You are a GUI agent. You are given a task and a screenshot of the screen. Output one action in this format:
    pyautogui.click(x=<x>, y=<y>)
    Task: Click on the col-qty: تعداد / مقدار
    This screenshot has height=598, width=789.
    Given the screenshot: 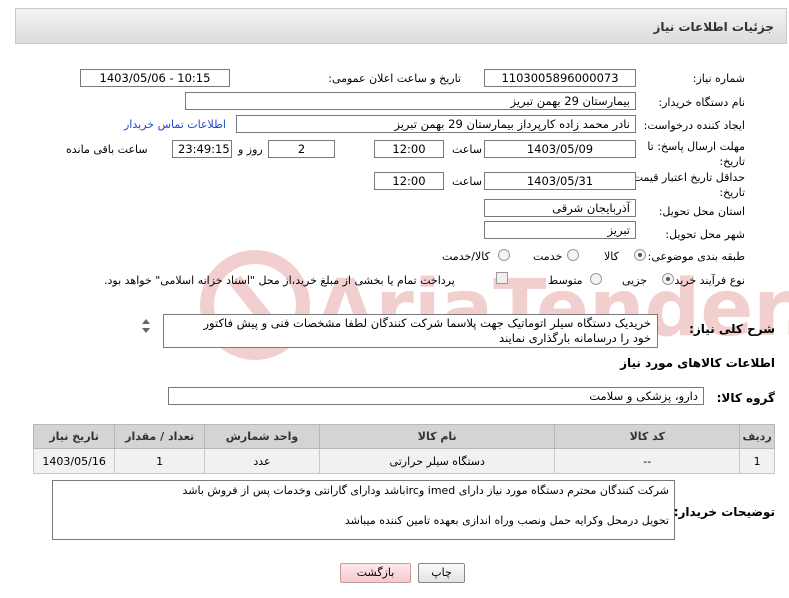 What is the action you would take?
    pyautogui.click(x=159, y=436)
    